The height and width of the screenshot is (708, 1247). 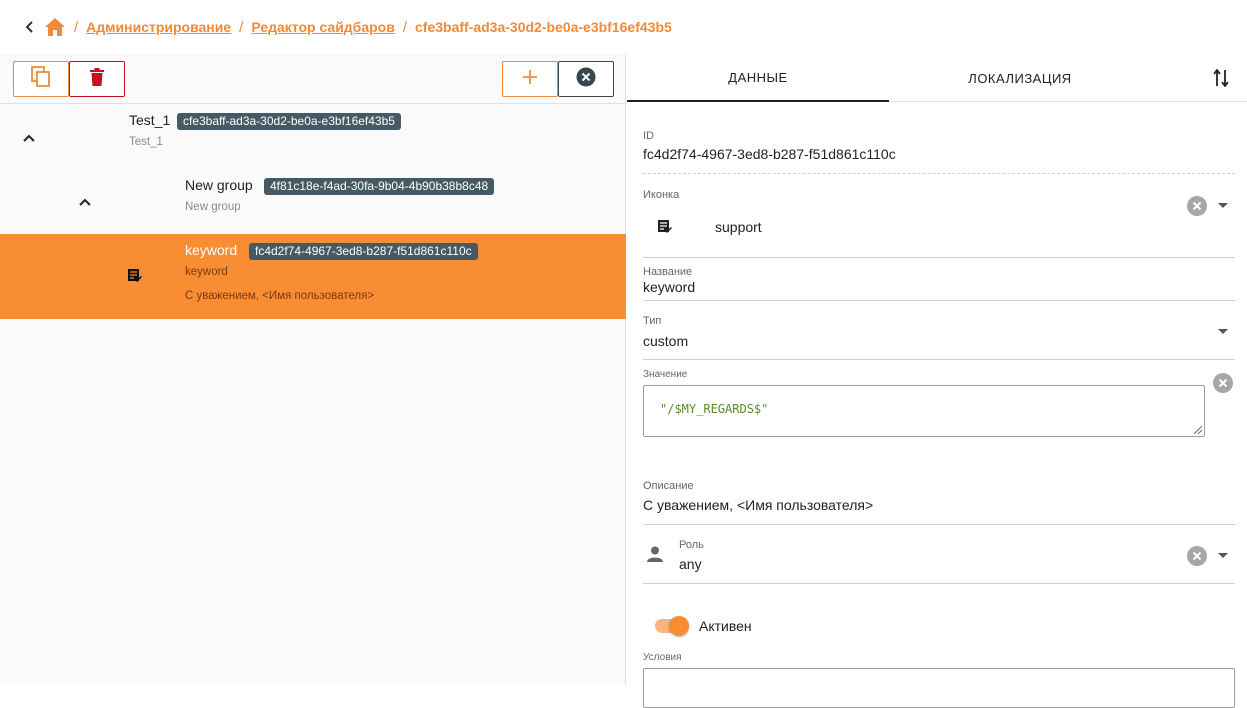 What do you see at coordinates (219, 185) in the screenshot?
I see `tree-item-title: New group` at bounding box center [219, 185].